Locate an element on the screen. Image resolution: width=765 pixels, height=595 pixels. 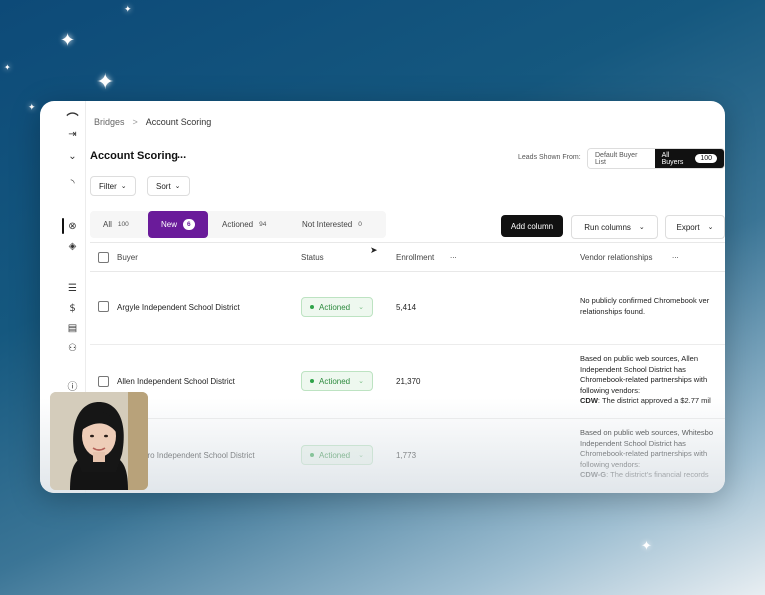
vendor-line: Based on public web sources, Allen is located at coordinates (639, 358).